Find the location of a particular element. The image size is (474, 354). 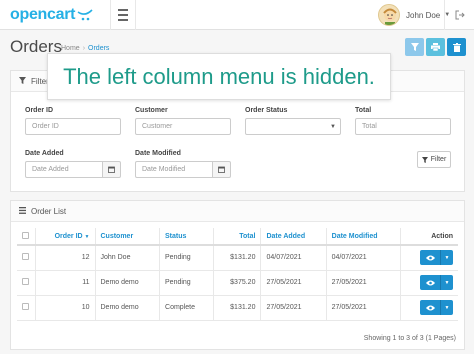

calendar-icon is located at coordinates (111, 169).